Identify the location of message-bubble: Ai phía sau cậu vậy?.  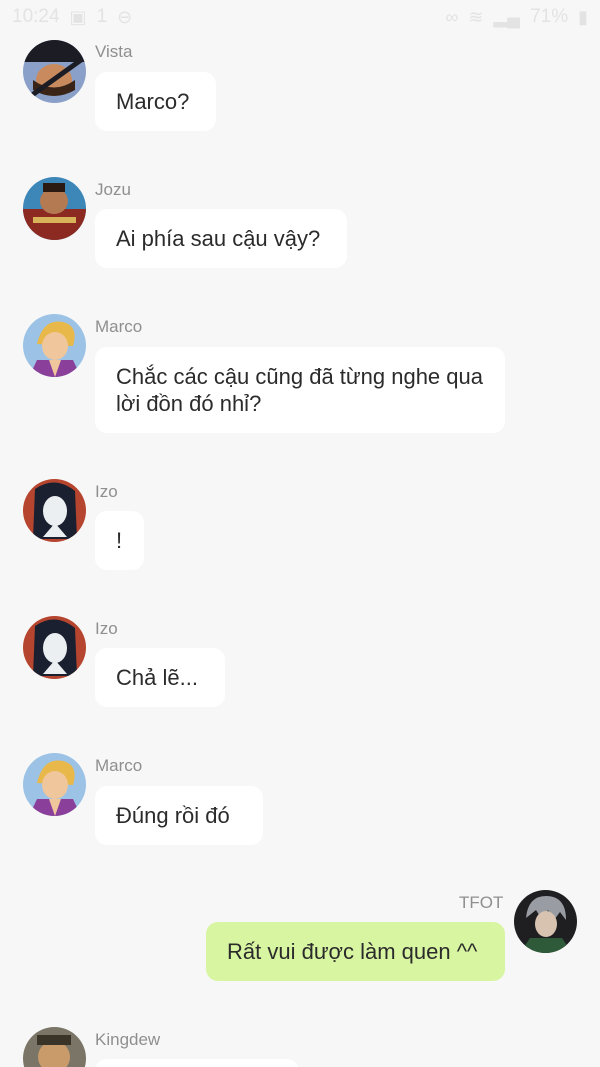
(221, 238).